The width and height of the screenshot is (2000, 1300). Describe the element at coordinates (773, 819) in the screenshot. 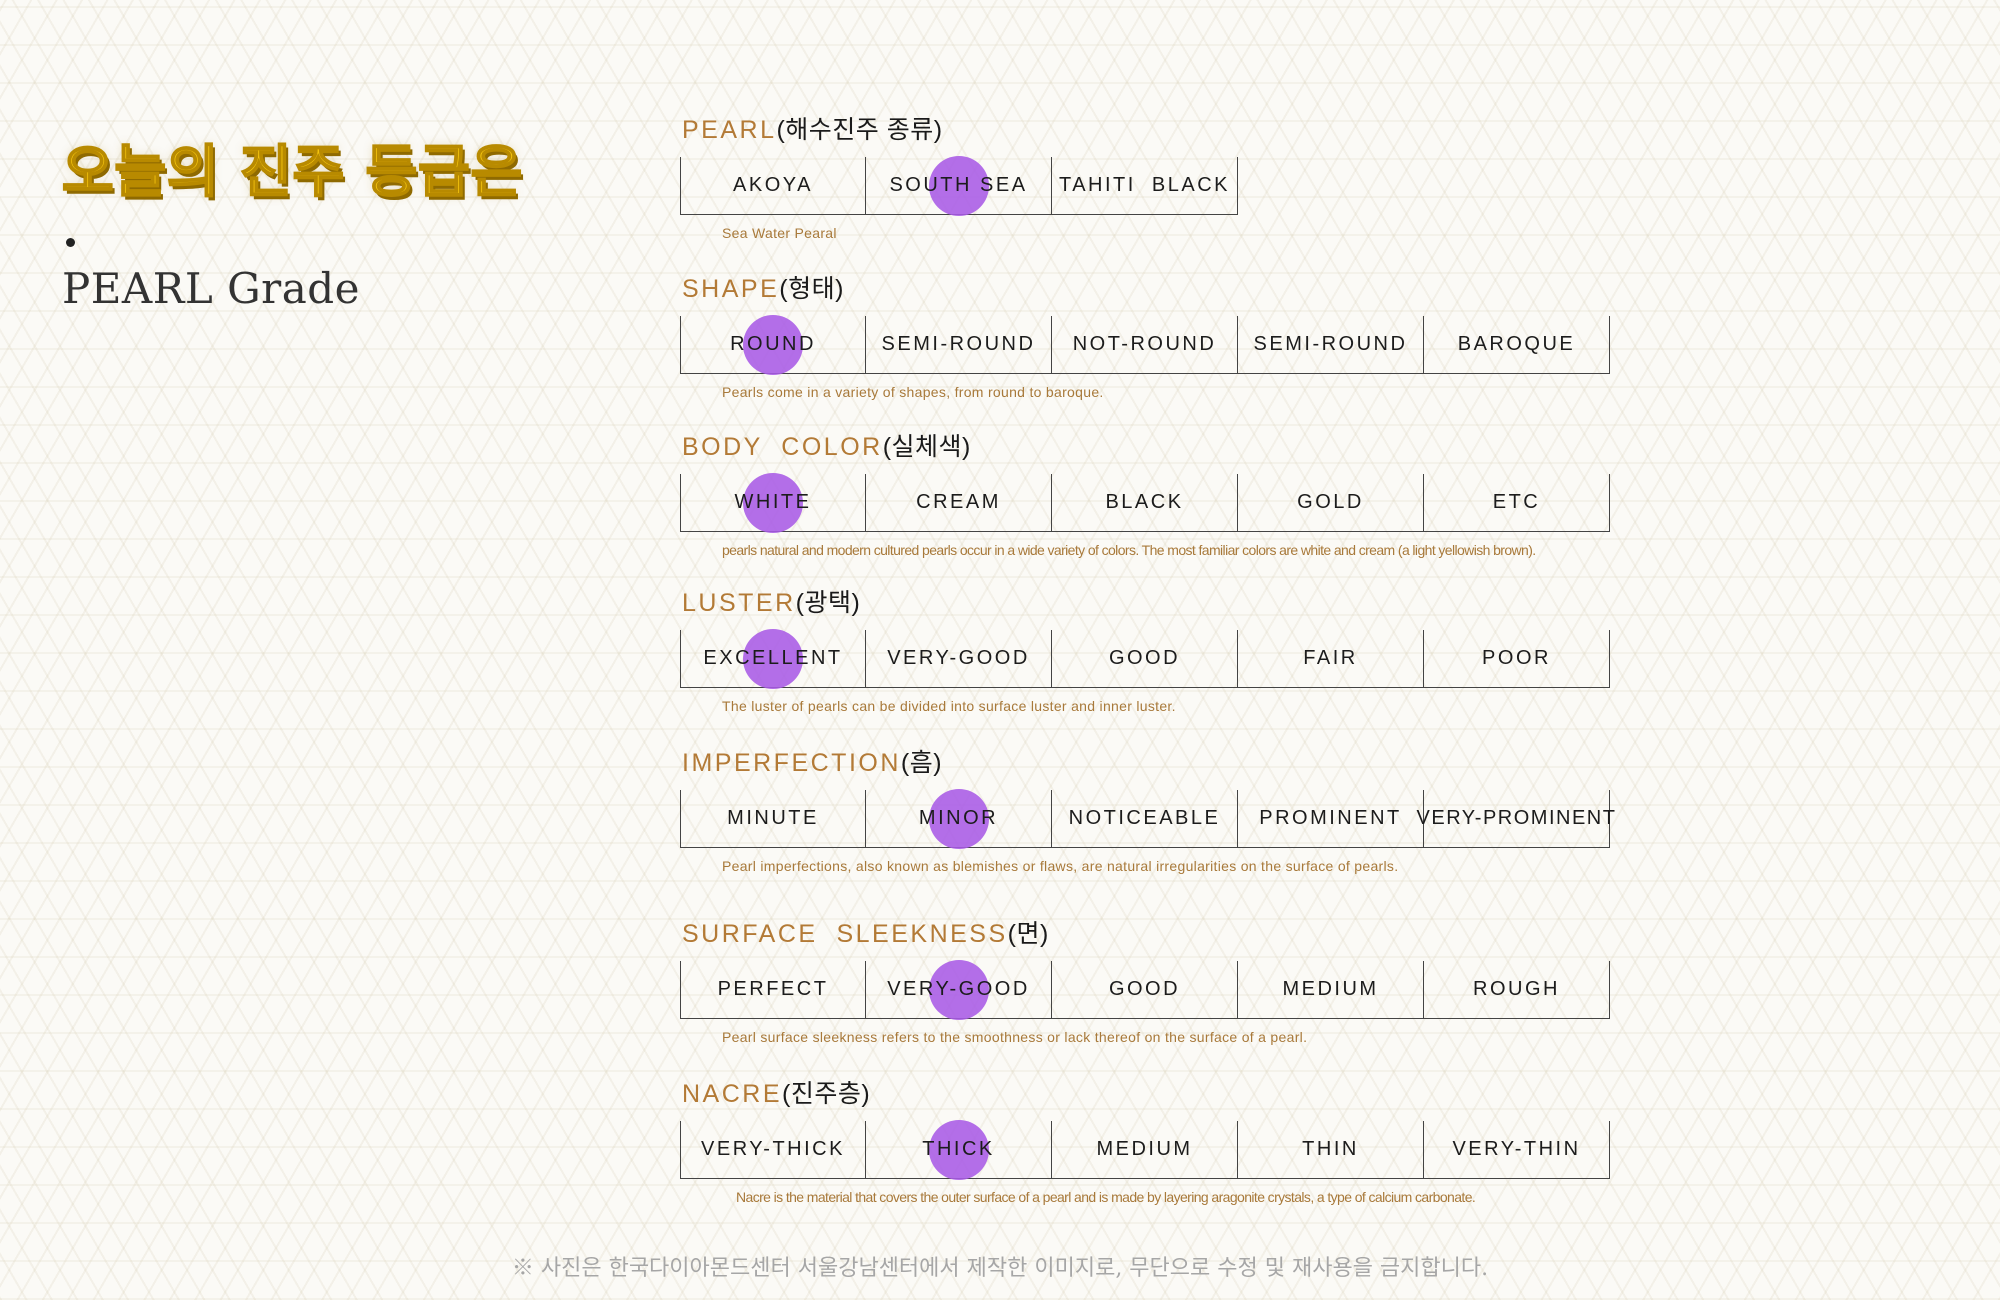

I see `grade-option: MINUTE` at that location.